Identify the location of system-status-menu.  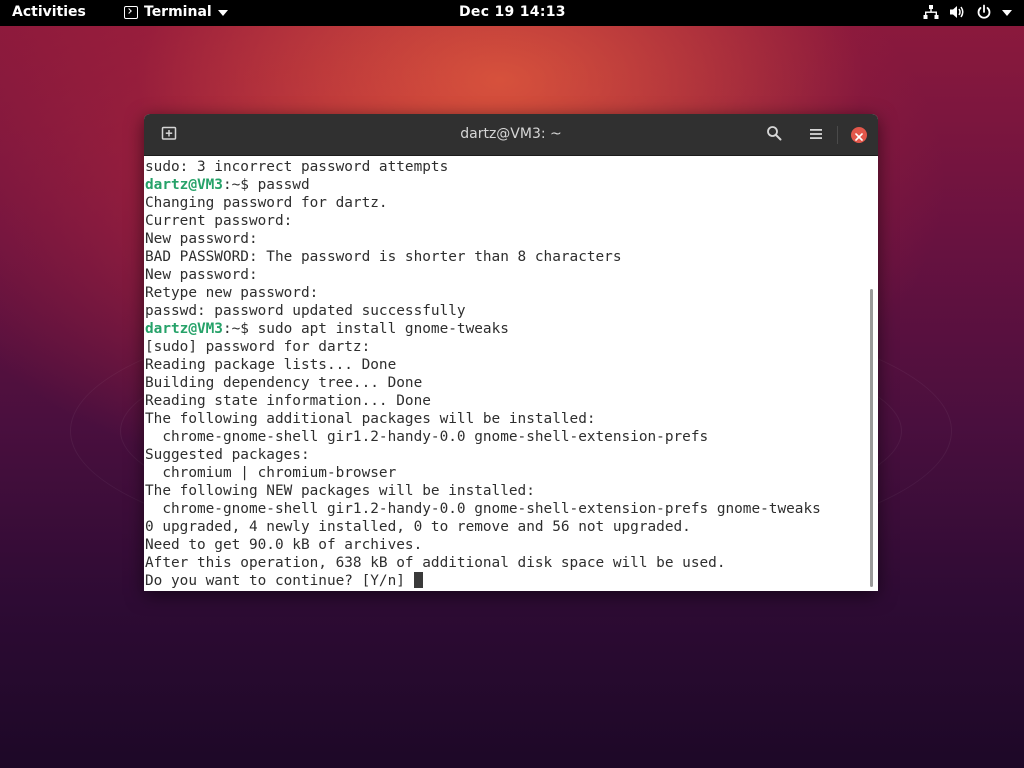
(967, 12).